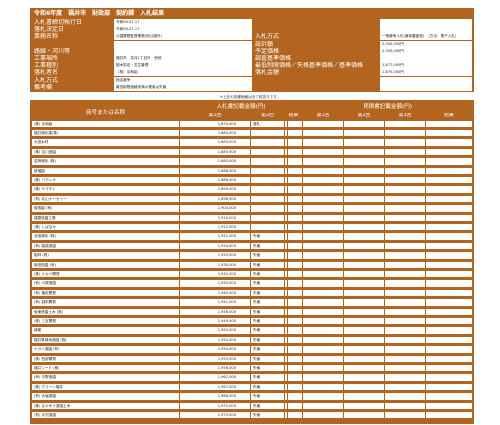  Describe the element at coordinates (105, 312) in the screenshot. I see `bidder-name: 坂東造園土木 (株)` at that location.